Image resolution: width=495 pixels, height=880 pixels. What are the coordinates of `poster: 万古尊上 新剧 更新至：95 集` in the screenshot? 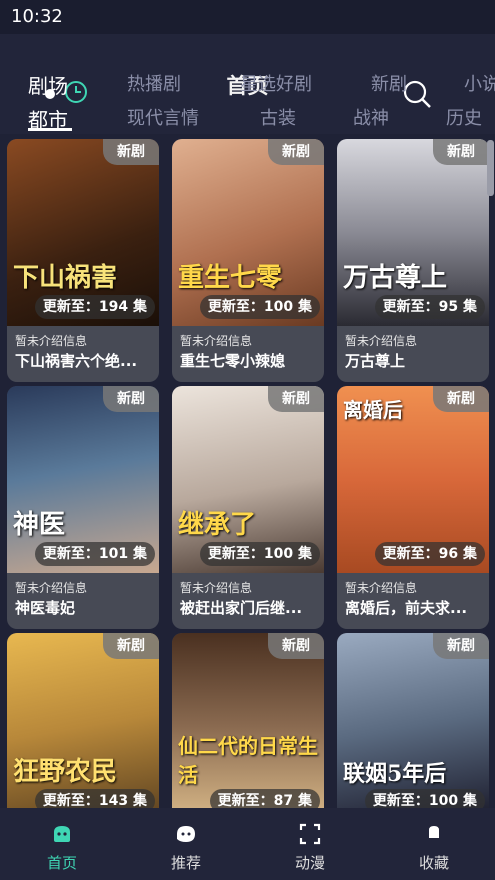 It's located at (413, 232).